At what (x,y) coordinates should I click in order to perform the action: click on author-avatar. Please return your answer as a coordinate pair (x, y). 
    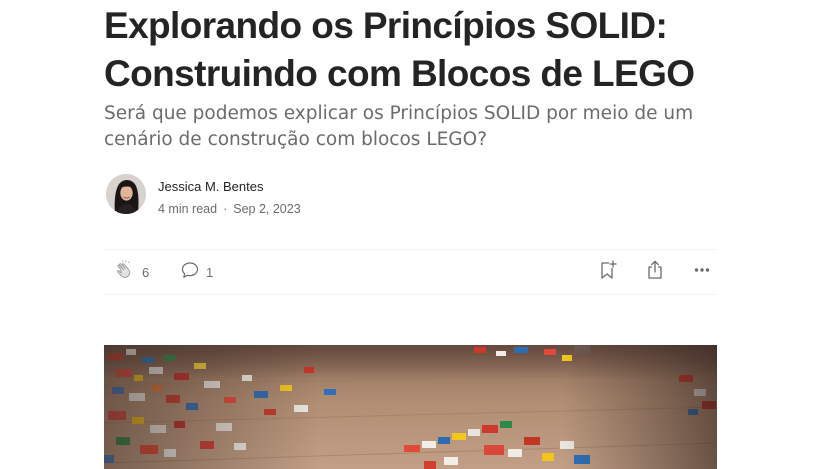
    Looking at the image, I should click on (126, 194).